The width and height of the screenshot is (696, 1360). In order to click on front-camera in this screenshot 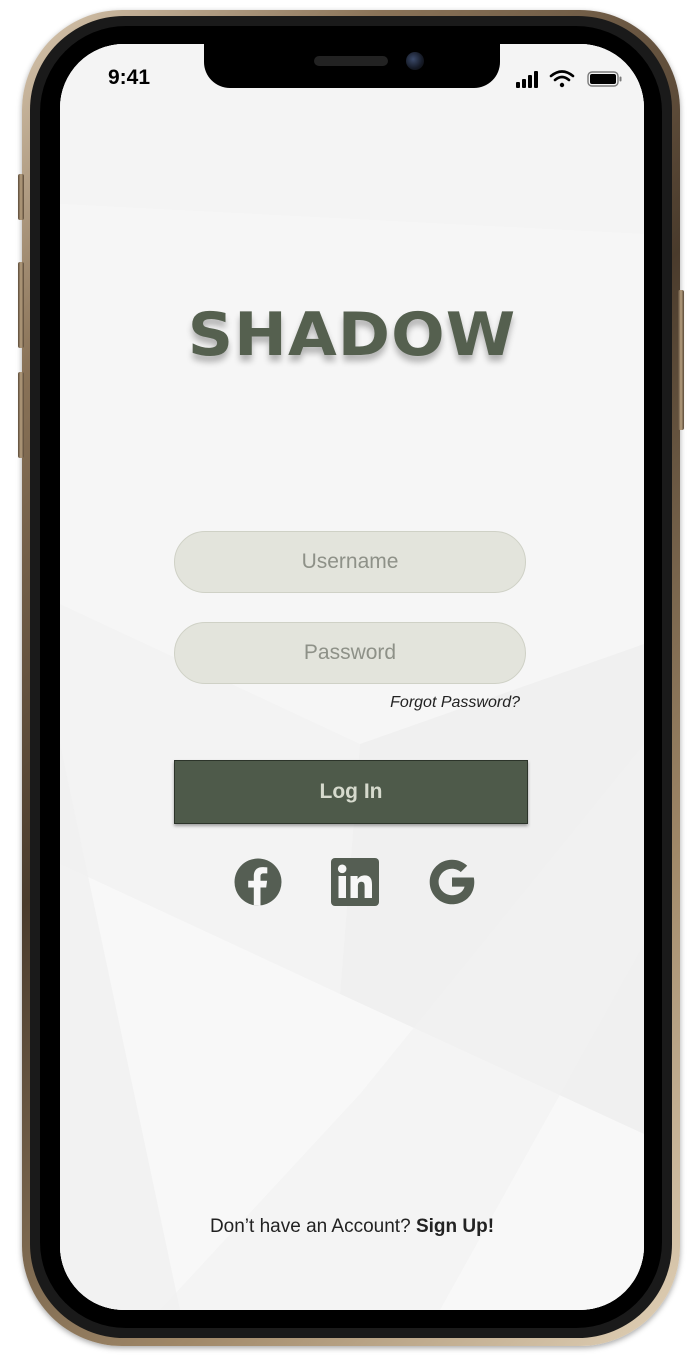, I will do `click(415, 61)`.